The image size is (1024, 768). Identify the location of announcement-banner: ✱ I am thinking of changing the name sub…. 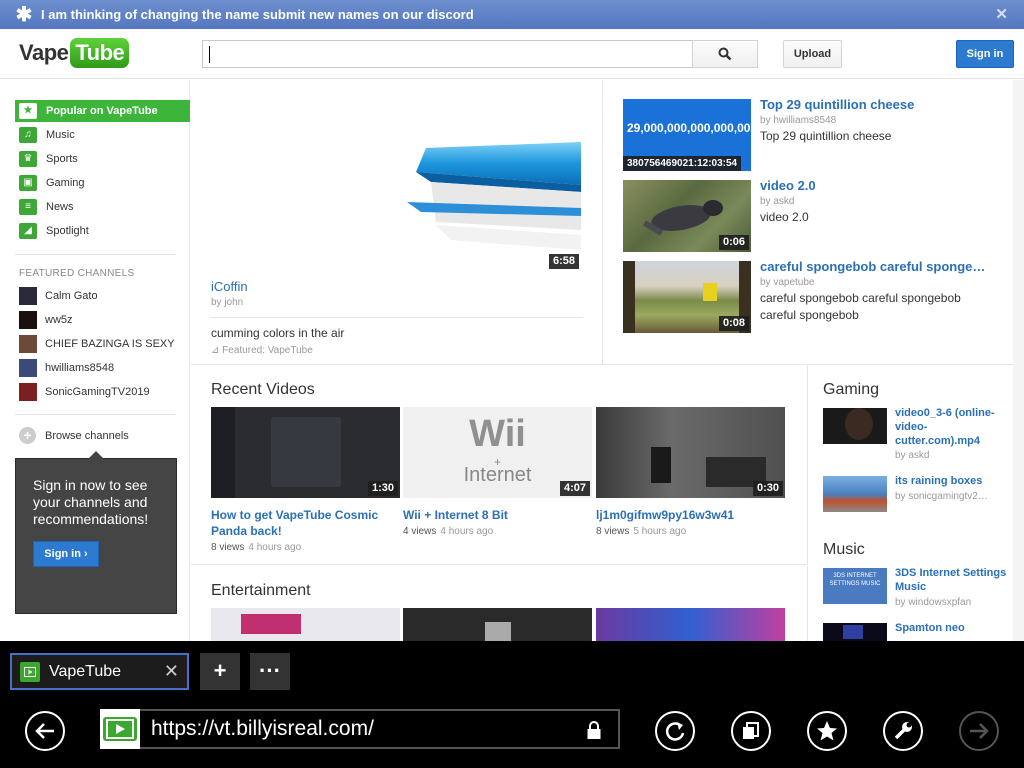
(512, 14).